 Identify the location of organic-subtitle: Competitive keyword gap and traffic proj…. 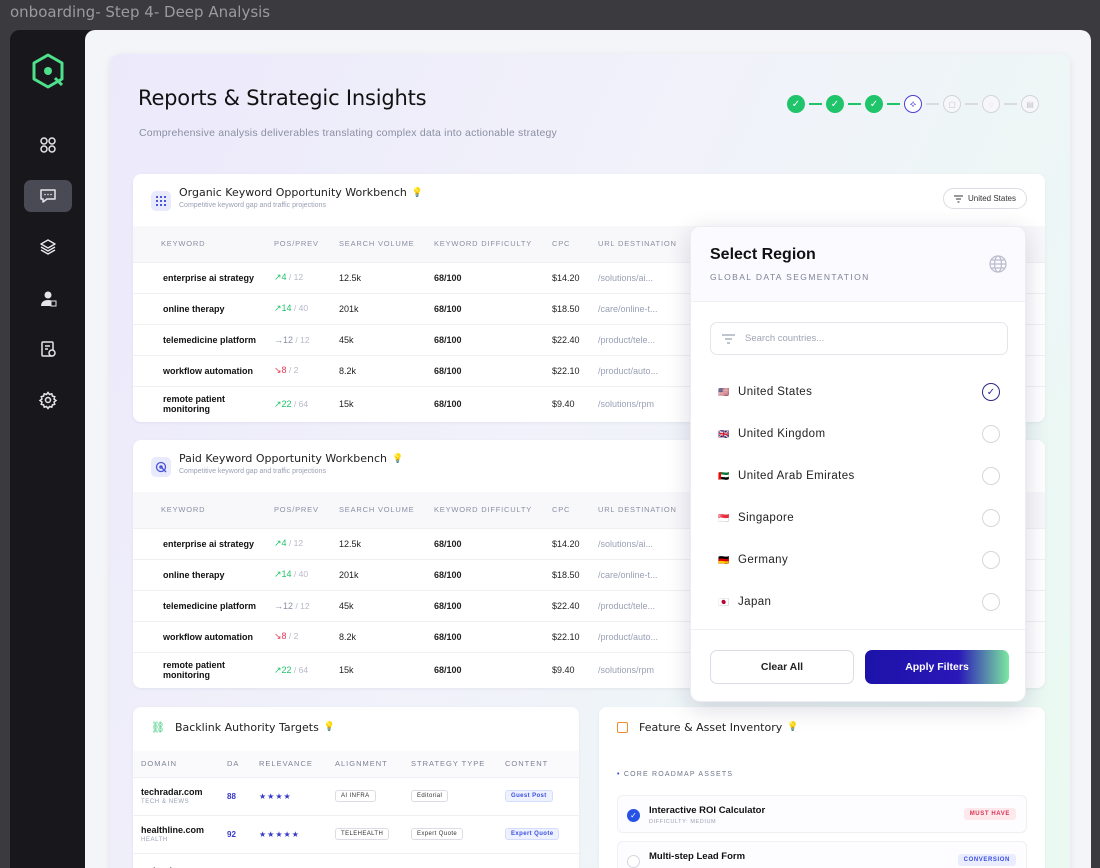
(252, 205).